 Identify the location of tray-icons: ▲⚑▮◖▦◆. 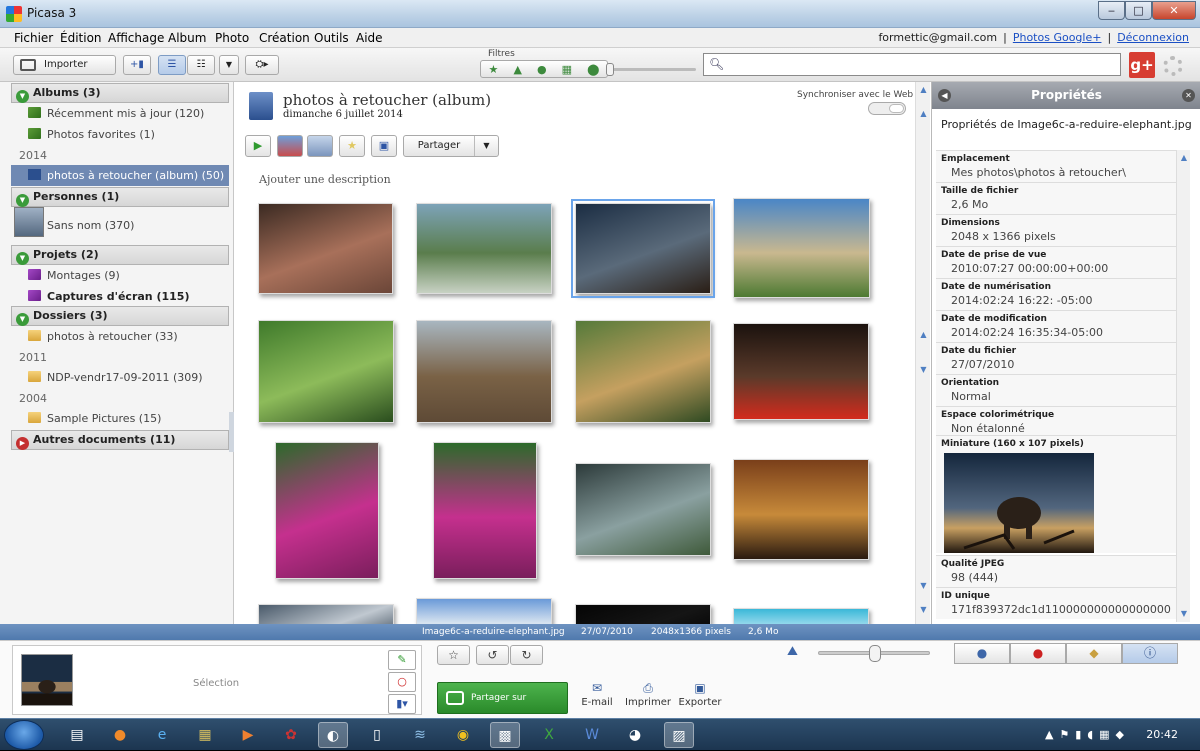
(1087, 734).